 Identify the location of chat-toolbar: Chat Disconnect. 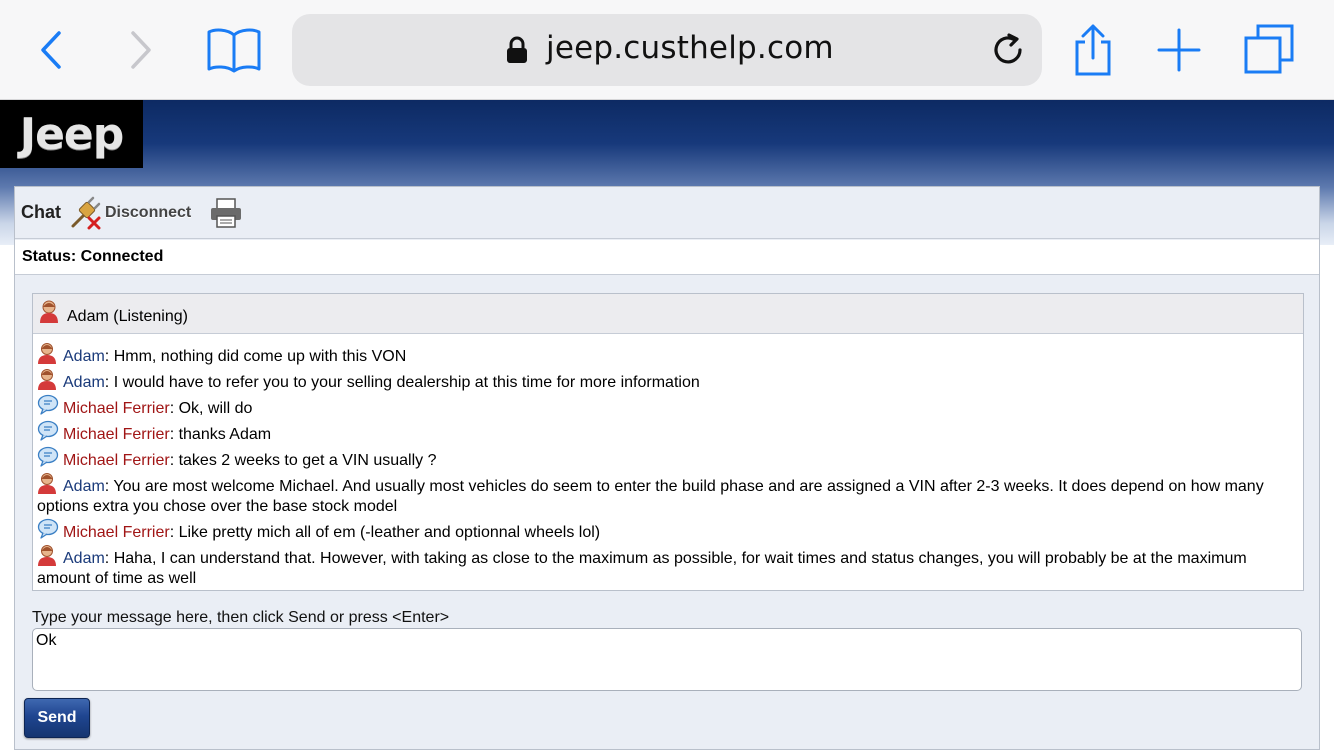
(667, 213).